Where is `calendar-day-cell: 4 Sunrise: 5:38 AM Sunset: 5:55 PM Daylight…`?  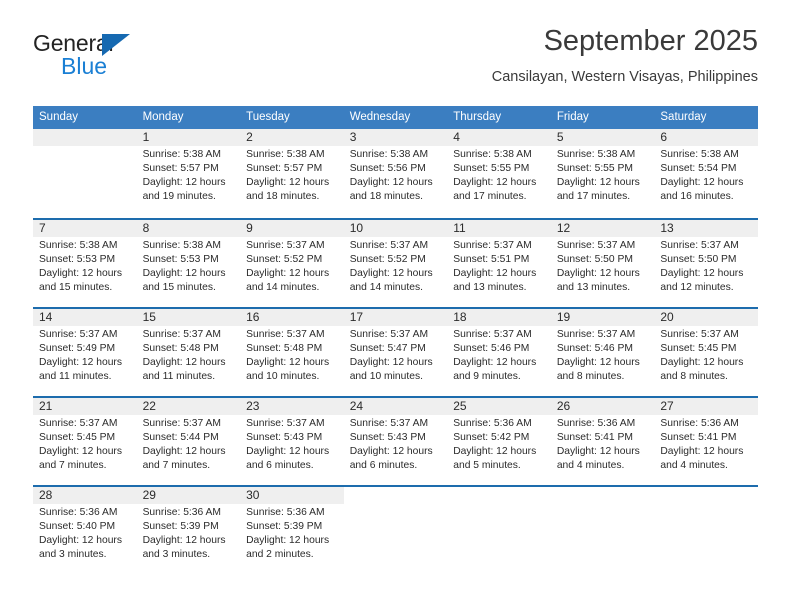 calendar-day-cell: 4 Sunrise: 5:38 AM Sunset: 5:55 PM Daylight… is located at coordinates (499, 173).